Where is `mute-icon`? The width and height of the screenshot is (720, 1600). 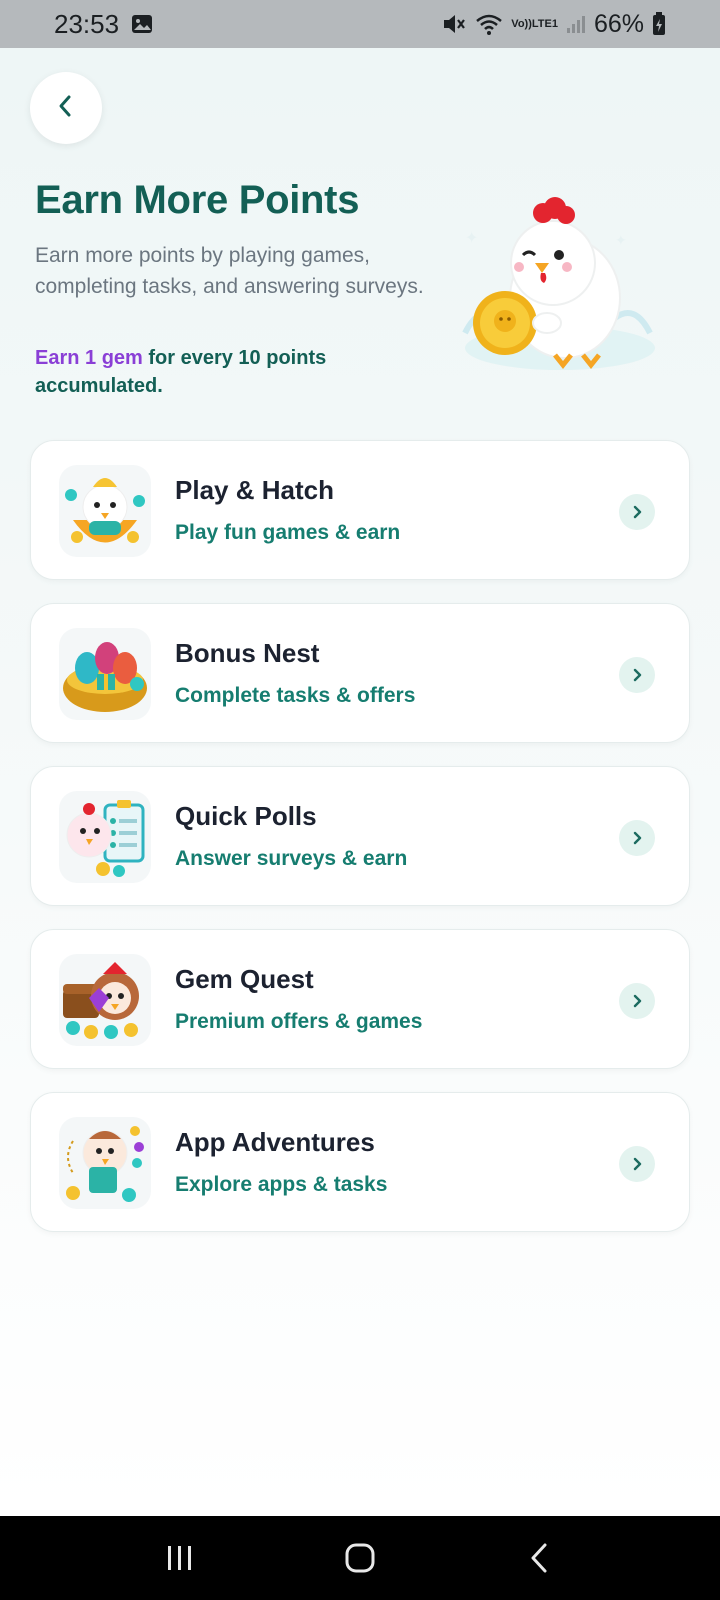 mute-icon is located at coordinates (454, 24).